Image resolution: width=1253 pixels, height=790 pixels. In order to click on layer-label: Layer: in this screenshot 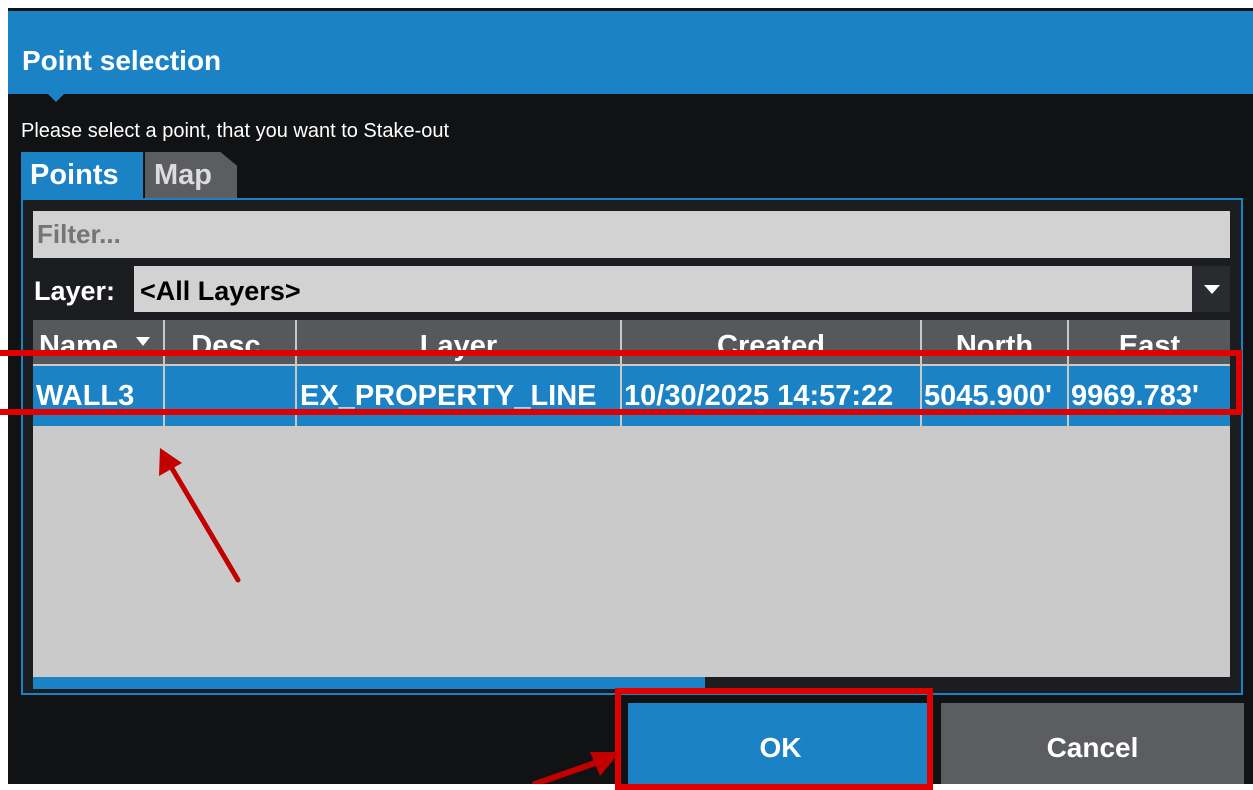, I will do `click(75, 291)`.